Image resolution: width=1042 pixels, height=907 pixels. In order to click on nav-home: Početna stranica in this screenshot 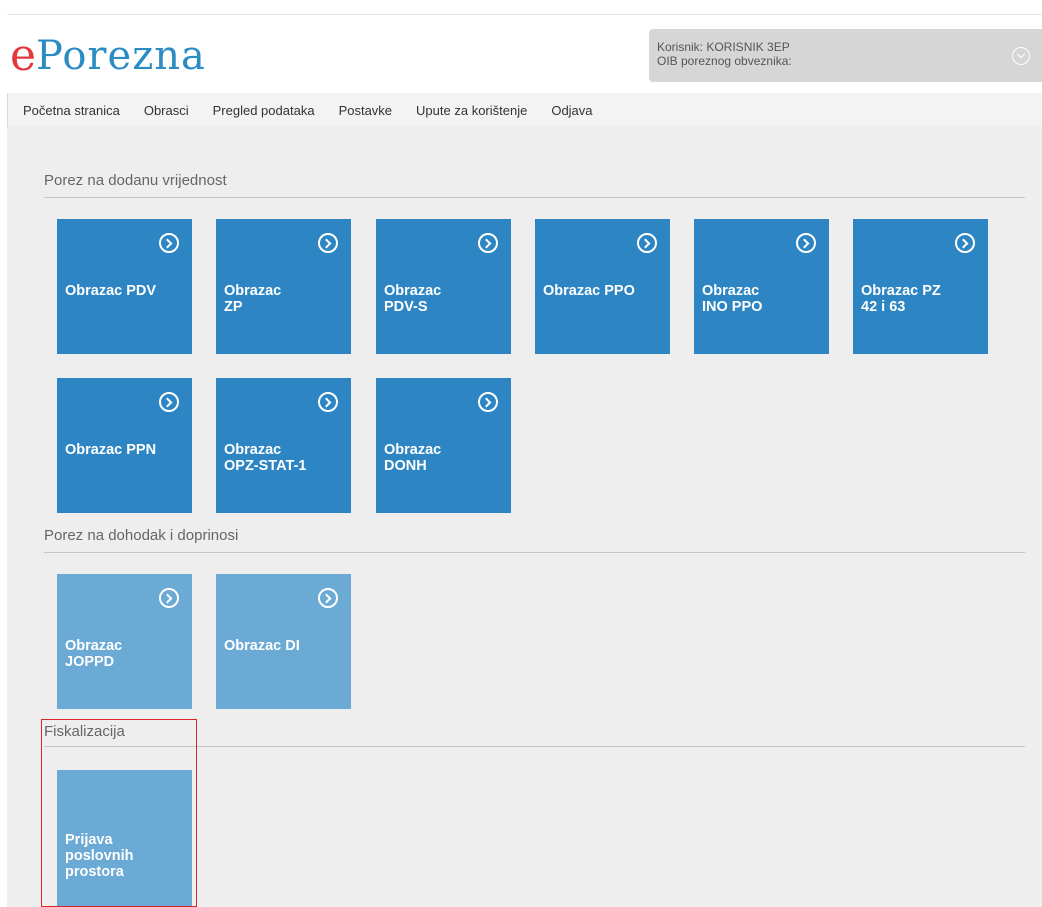, I will do `click(71, 110)`.